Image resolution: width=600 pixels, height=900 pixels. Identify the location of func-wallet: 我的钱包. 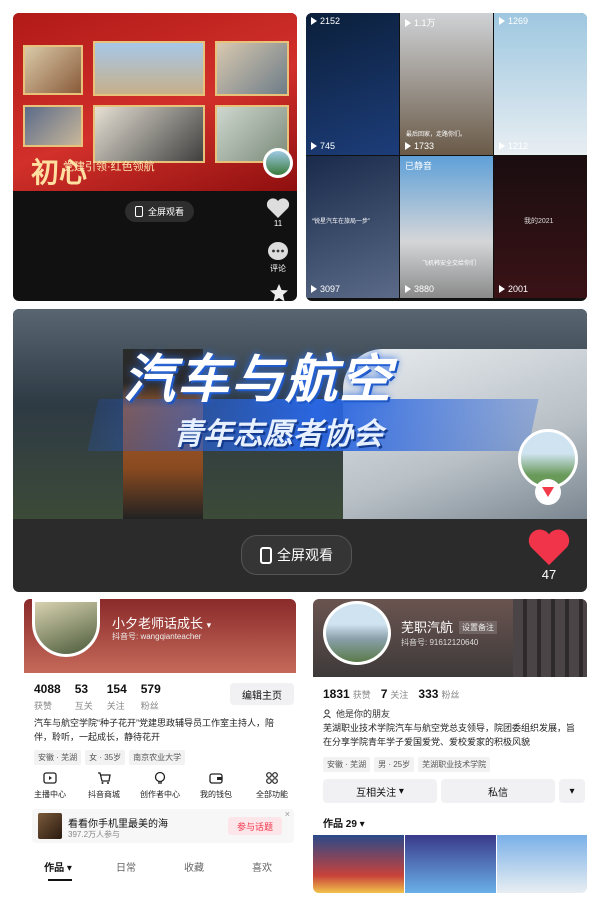
(216, 785).